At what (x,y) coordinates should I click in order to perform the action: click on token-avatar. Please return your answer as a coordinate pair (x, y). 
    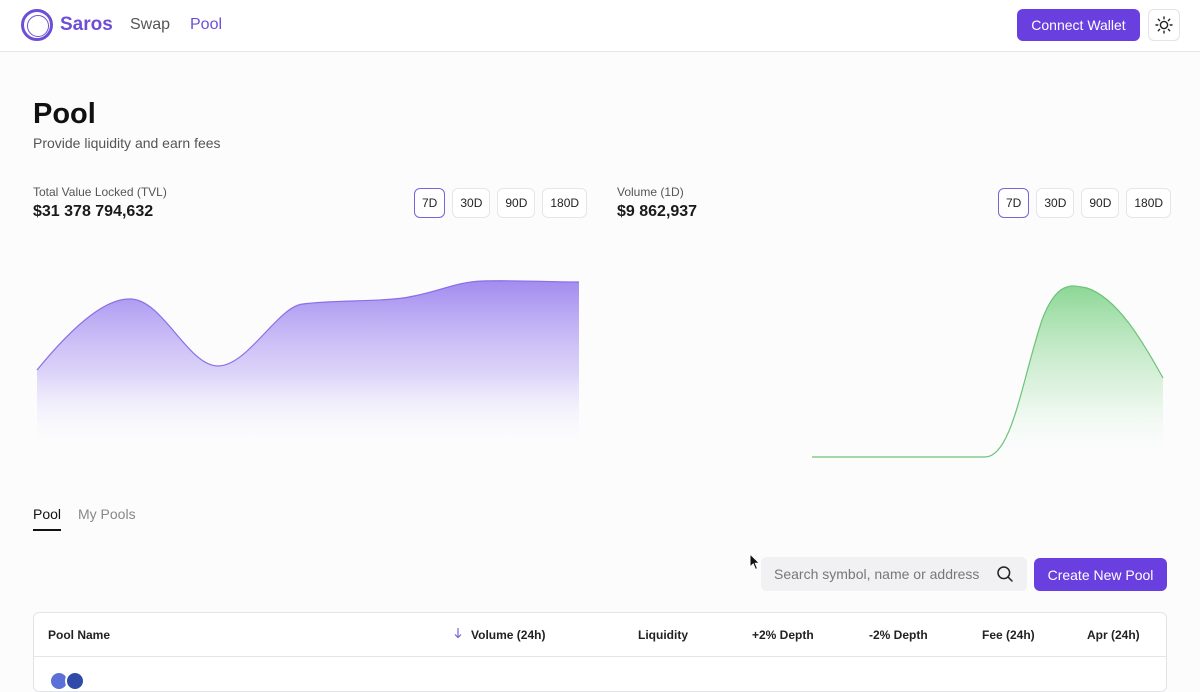
    Looking at the image, I should click on (75, 681).